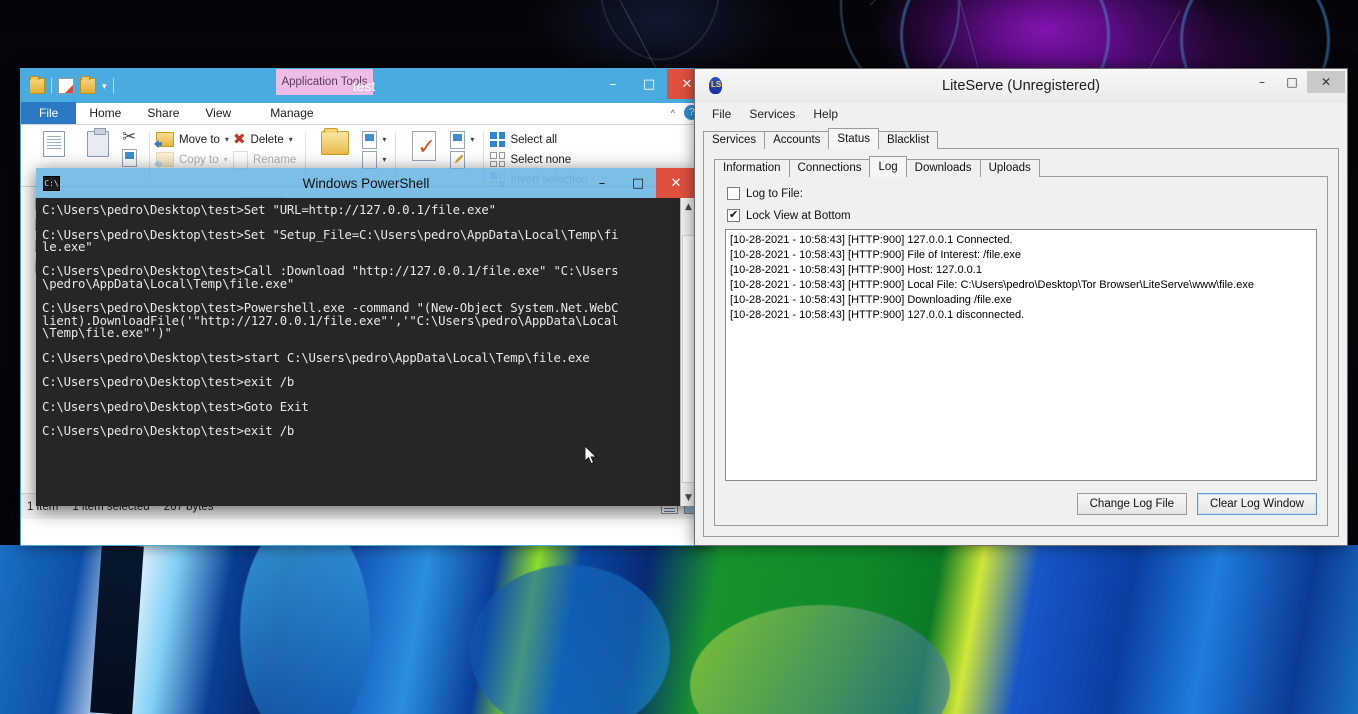 The image size is (1358, 714). Describe the element at coordinates (291, 113) in the screenshot. I see `ribbon-tab-manage: Manage` at that location.